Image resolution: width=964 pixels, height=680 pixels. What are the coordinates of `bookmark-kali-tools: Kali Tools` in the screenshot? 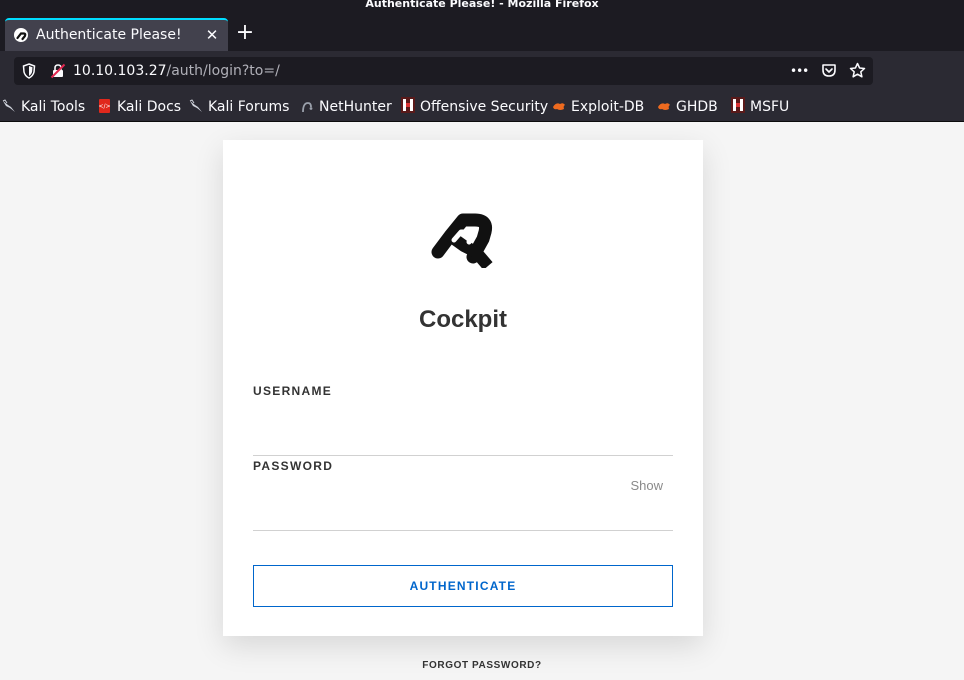 It's located at (43, 107).